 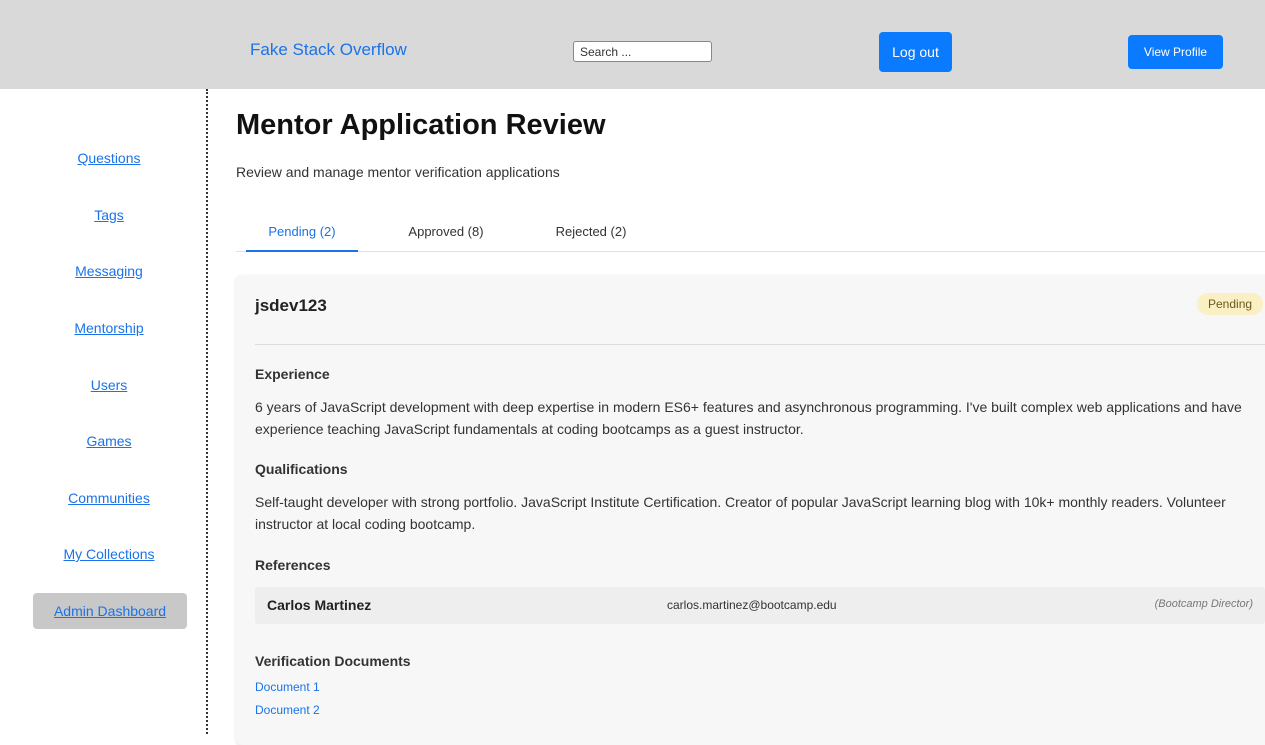 I want to click on top-header: Fake Stack Overflow Log out View Profile, so click(x=632, y=44).